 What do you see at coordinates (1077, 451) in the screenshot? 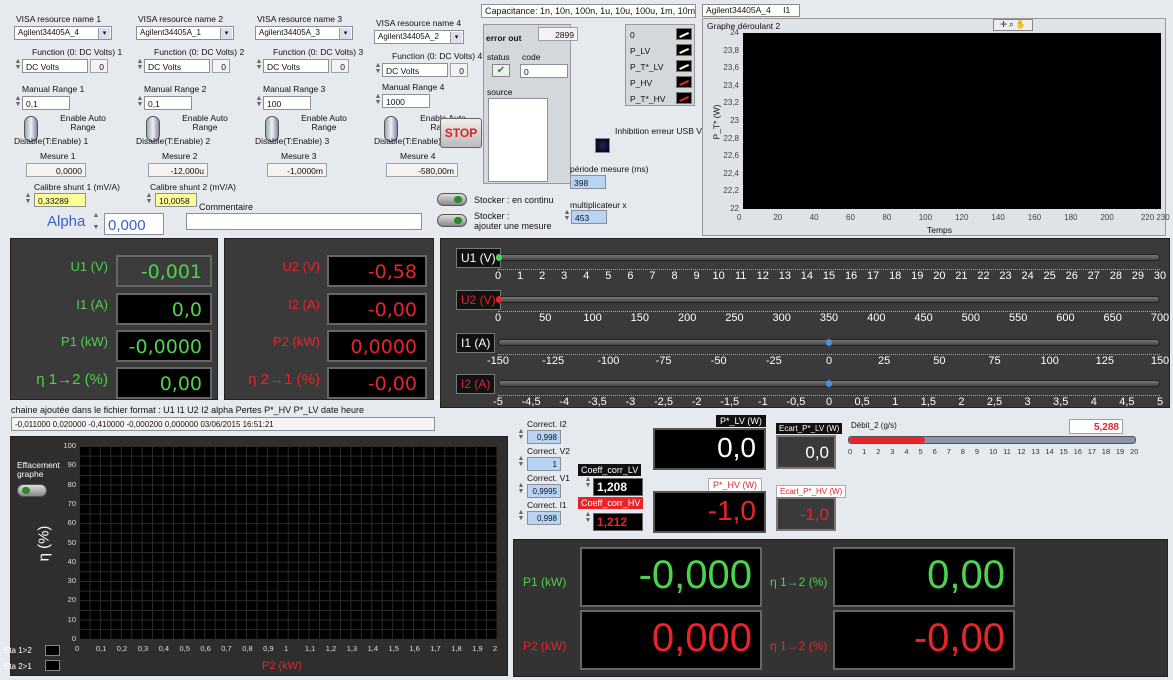
I see `debit-tick-label: 16` at bounding box center [1077, 451].